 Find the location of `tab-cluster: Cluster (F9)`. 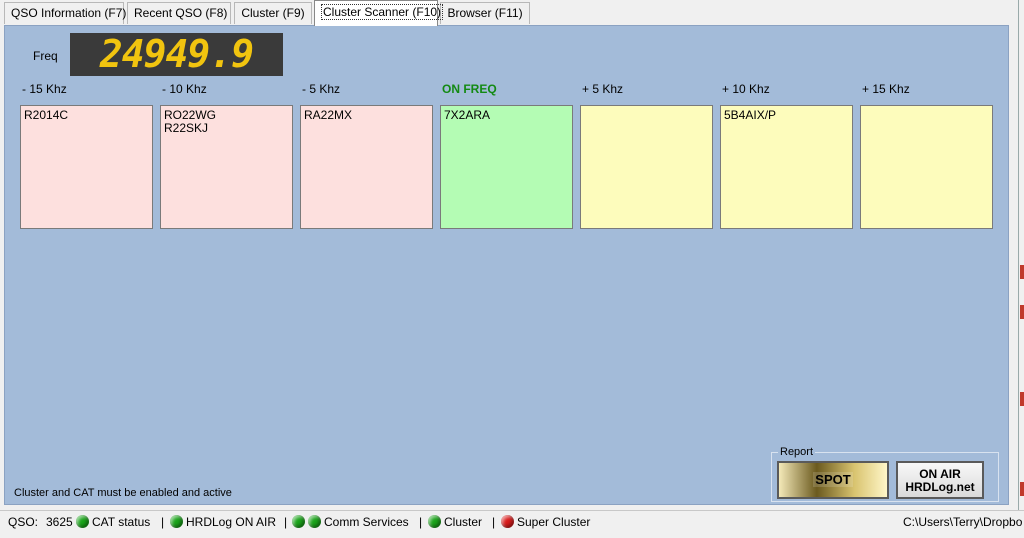

tab-cluster: Cluster (F9) is located at coordinates (273, 13).